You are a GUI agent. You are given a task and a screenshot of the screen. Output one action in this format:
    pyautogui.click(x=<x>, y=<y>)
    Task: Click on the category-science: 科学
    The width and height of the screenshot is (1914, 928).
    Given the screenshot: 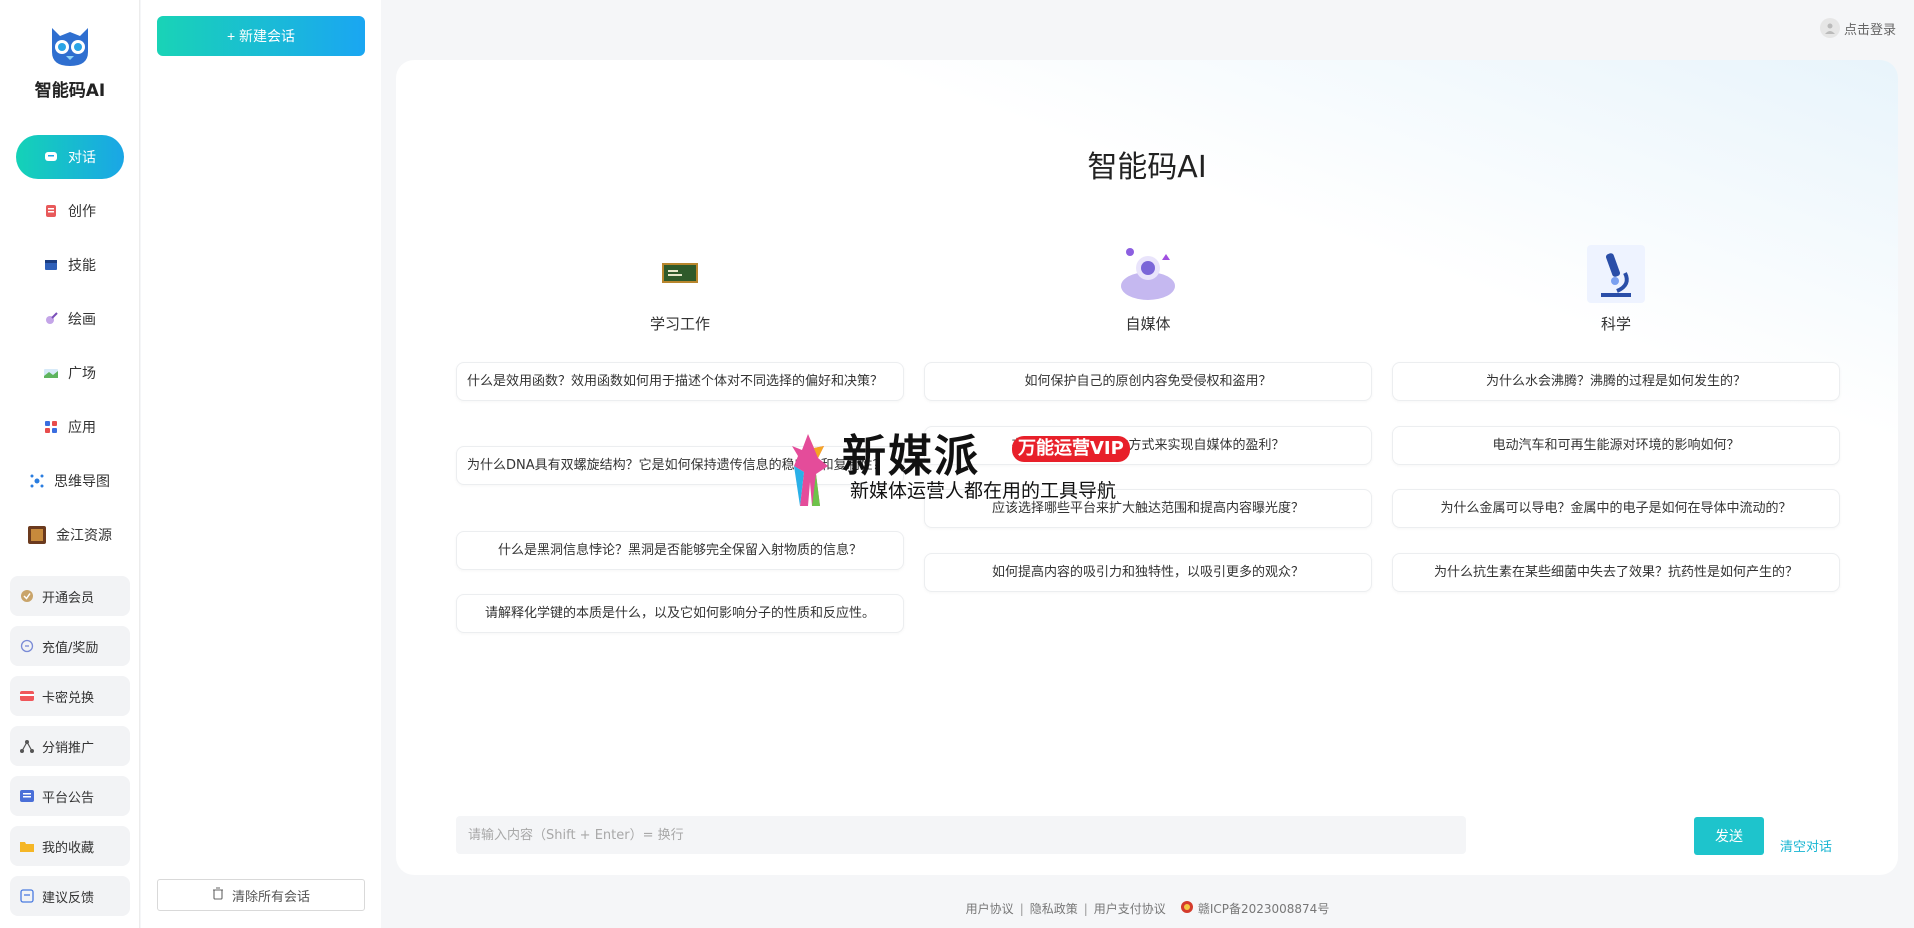 What is the action you would take?
    pyautogui.click(x=1616, y=288)
    